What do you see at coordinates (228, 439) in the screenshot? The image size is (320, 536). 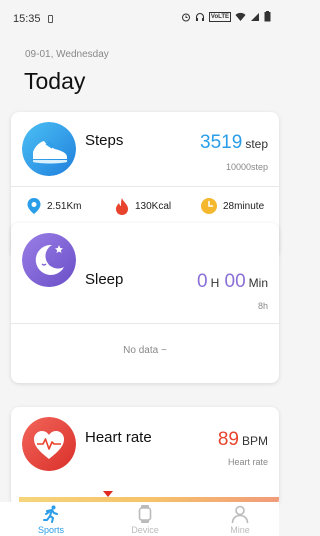 I see `heart-rate-value: 89` at bounding box center [228, 439].